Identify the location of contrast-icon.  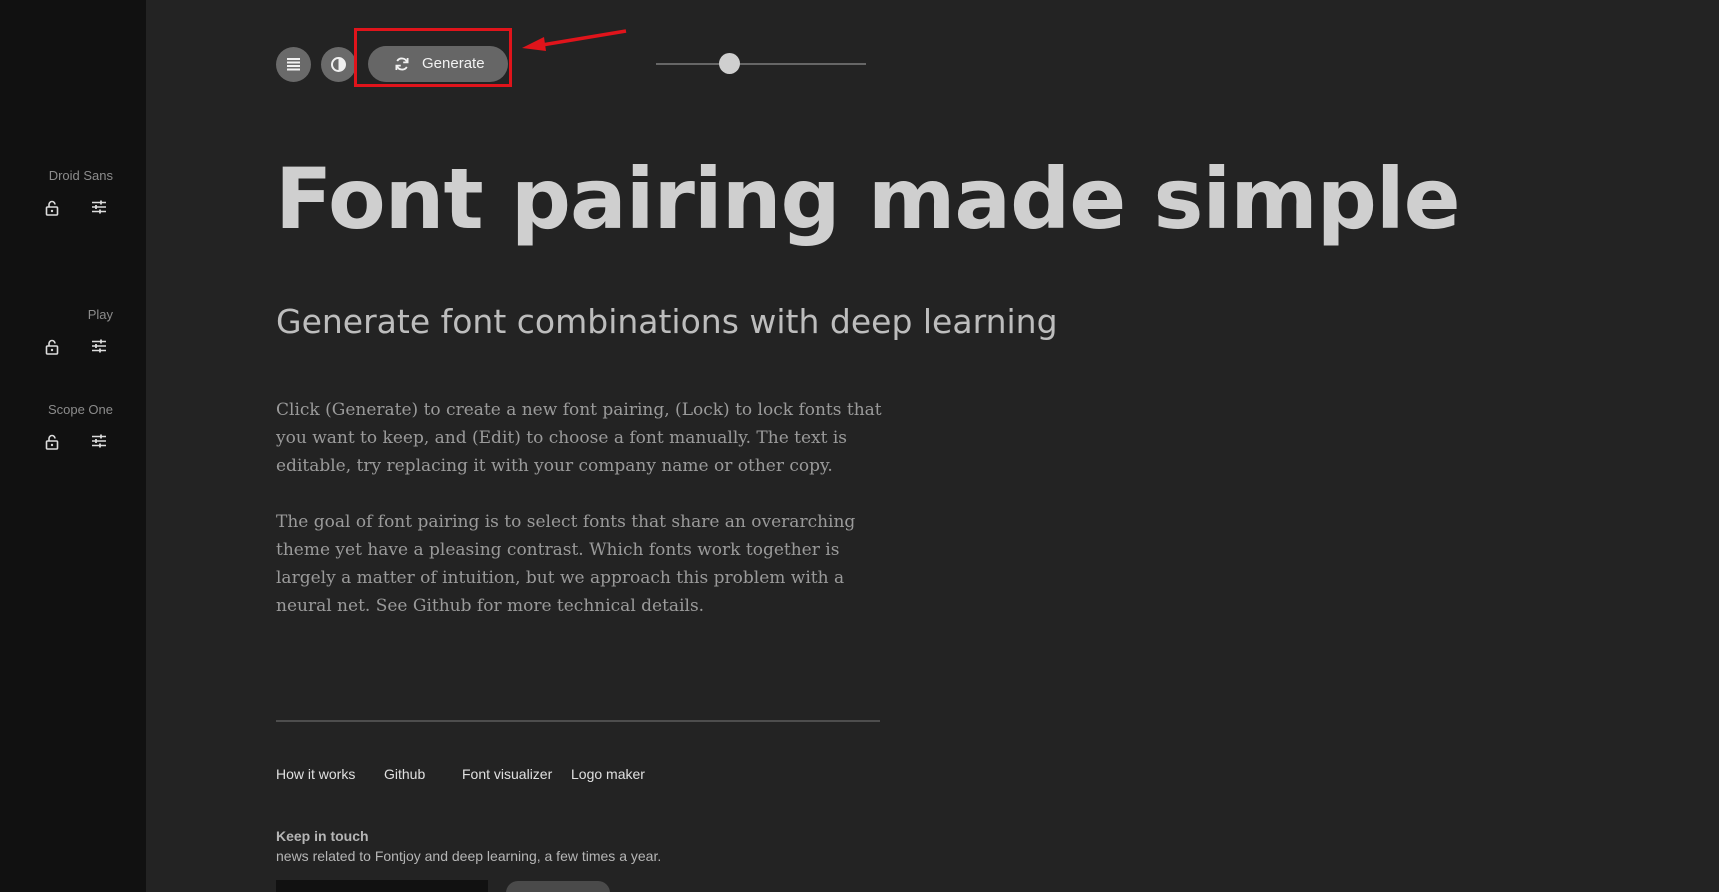
(338, 64).